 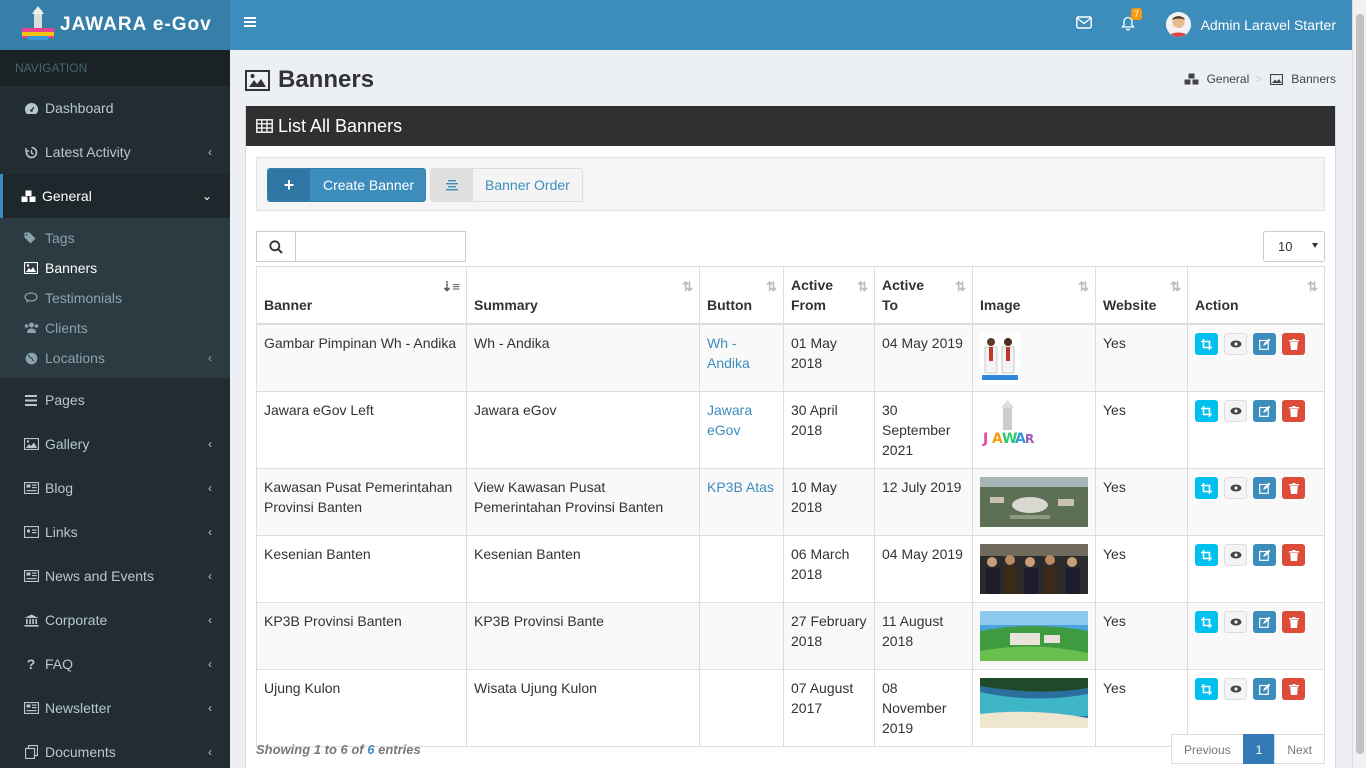 What do you see at coordinates (115, 576) in the screenshot?
I see `sidebar-item-news-and-events: News and Events ‹` at bounding box center [115, 576].